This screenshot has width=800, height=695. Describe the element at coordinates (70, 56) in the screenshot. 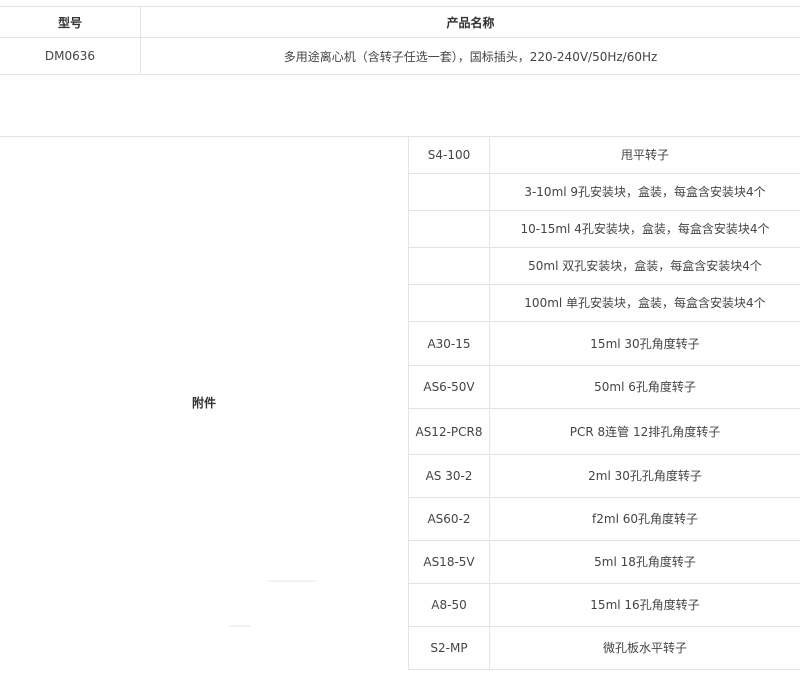

I see `model-cell: DM0636` at that location.